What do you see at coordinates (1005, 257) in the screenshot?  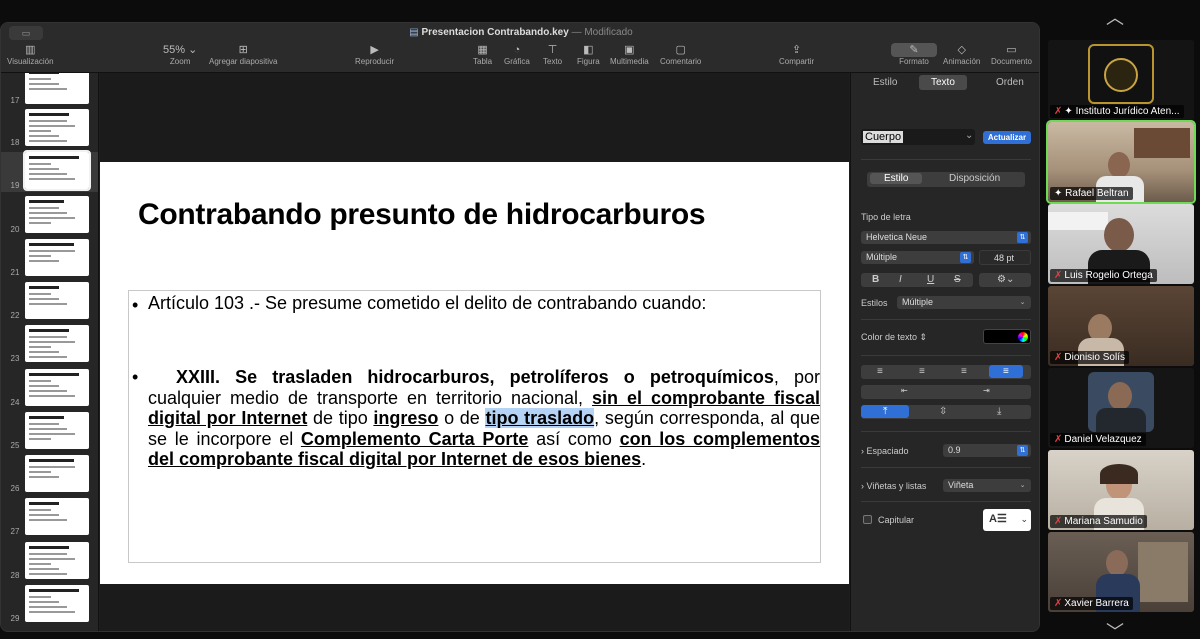 I see `font-size-field: 48 pt` at bounding box center [1005, 257].